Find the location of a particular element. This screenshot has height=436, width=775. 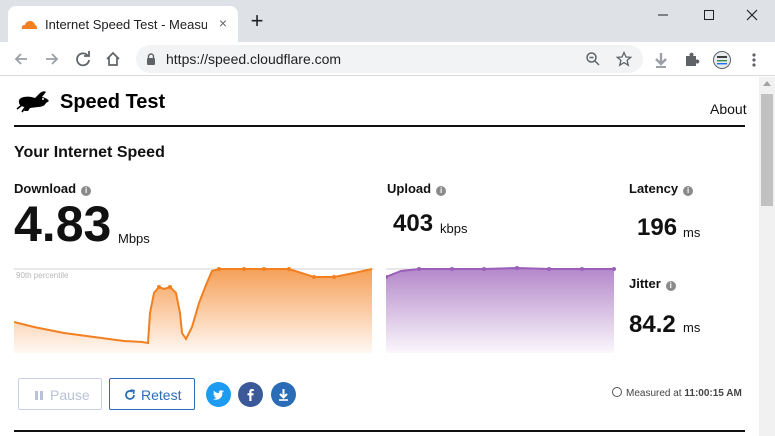

new-tab-button: + is located at coordinates (257, 21).